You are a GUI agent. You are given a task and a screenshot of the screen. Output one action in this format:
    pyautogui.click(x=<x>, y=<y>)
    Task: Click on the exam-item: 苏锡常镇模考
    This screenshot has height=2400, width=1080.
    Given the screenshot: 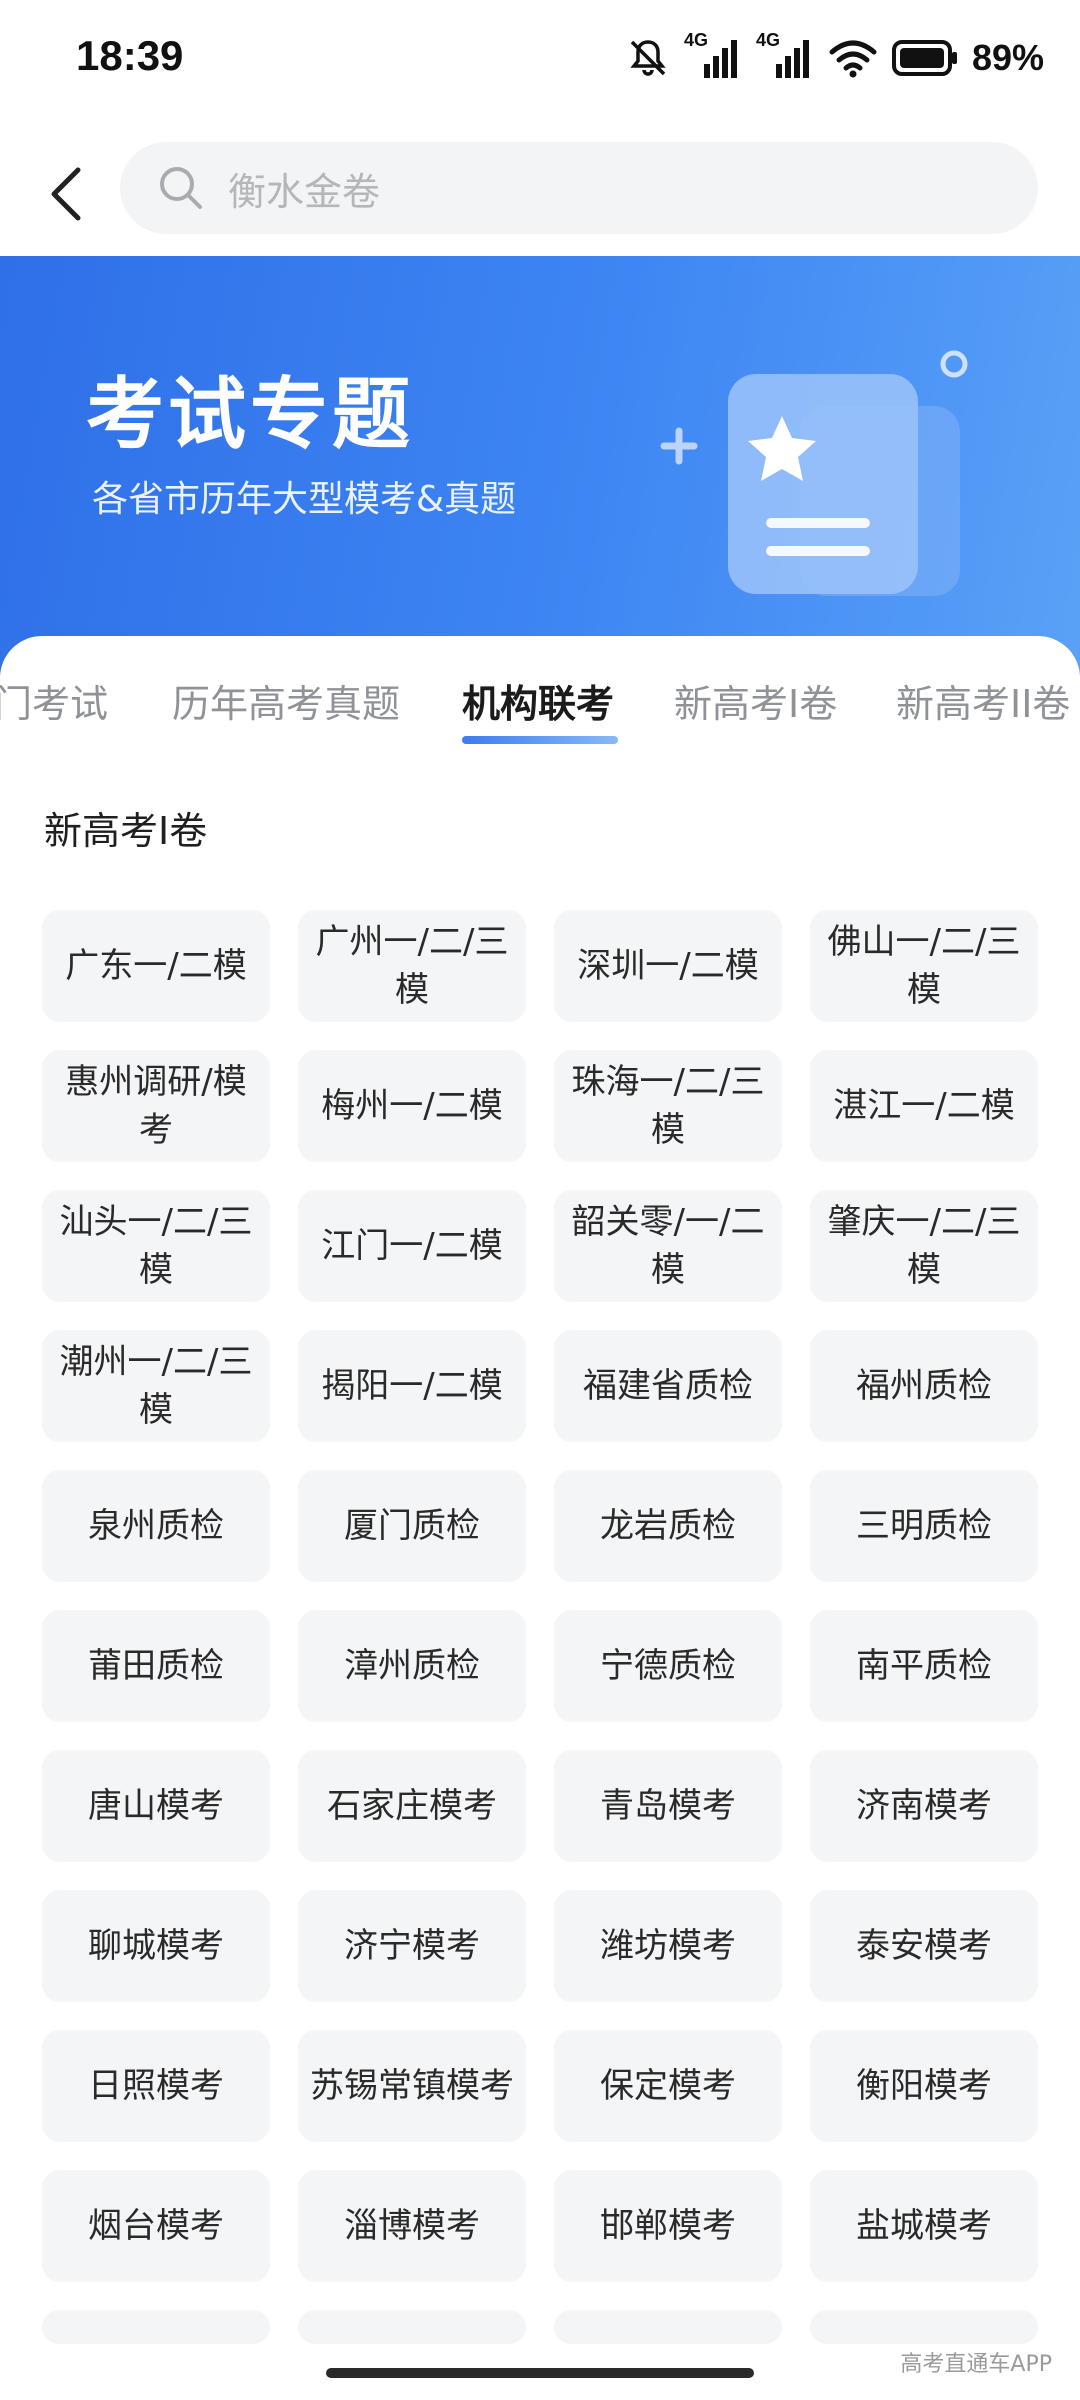 What is the action you would take?
    pyautogui.click(x=412, y=2086)
    